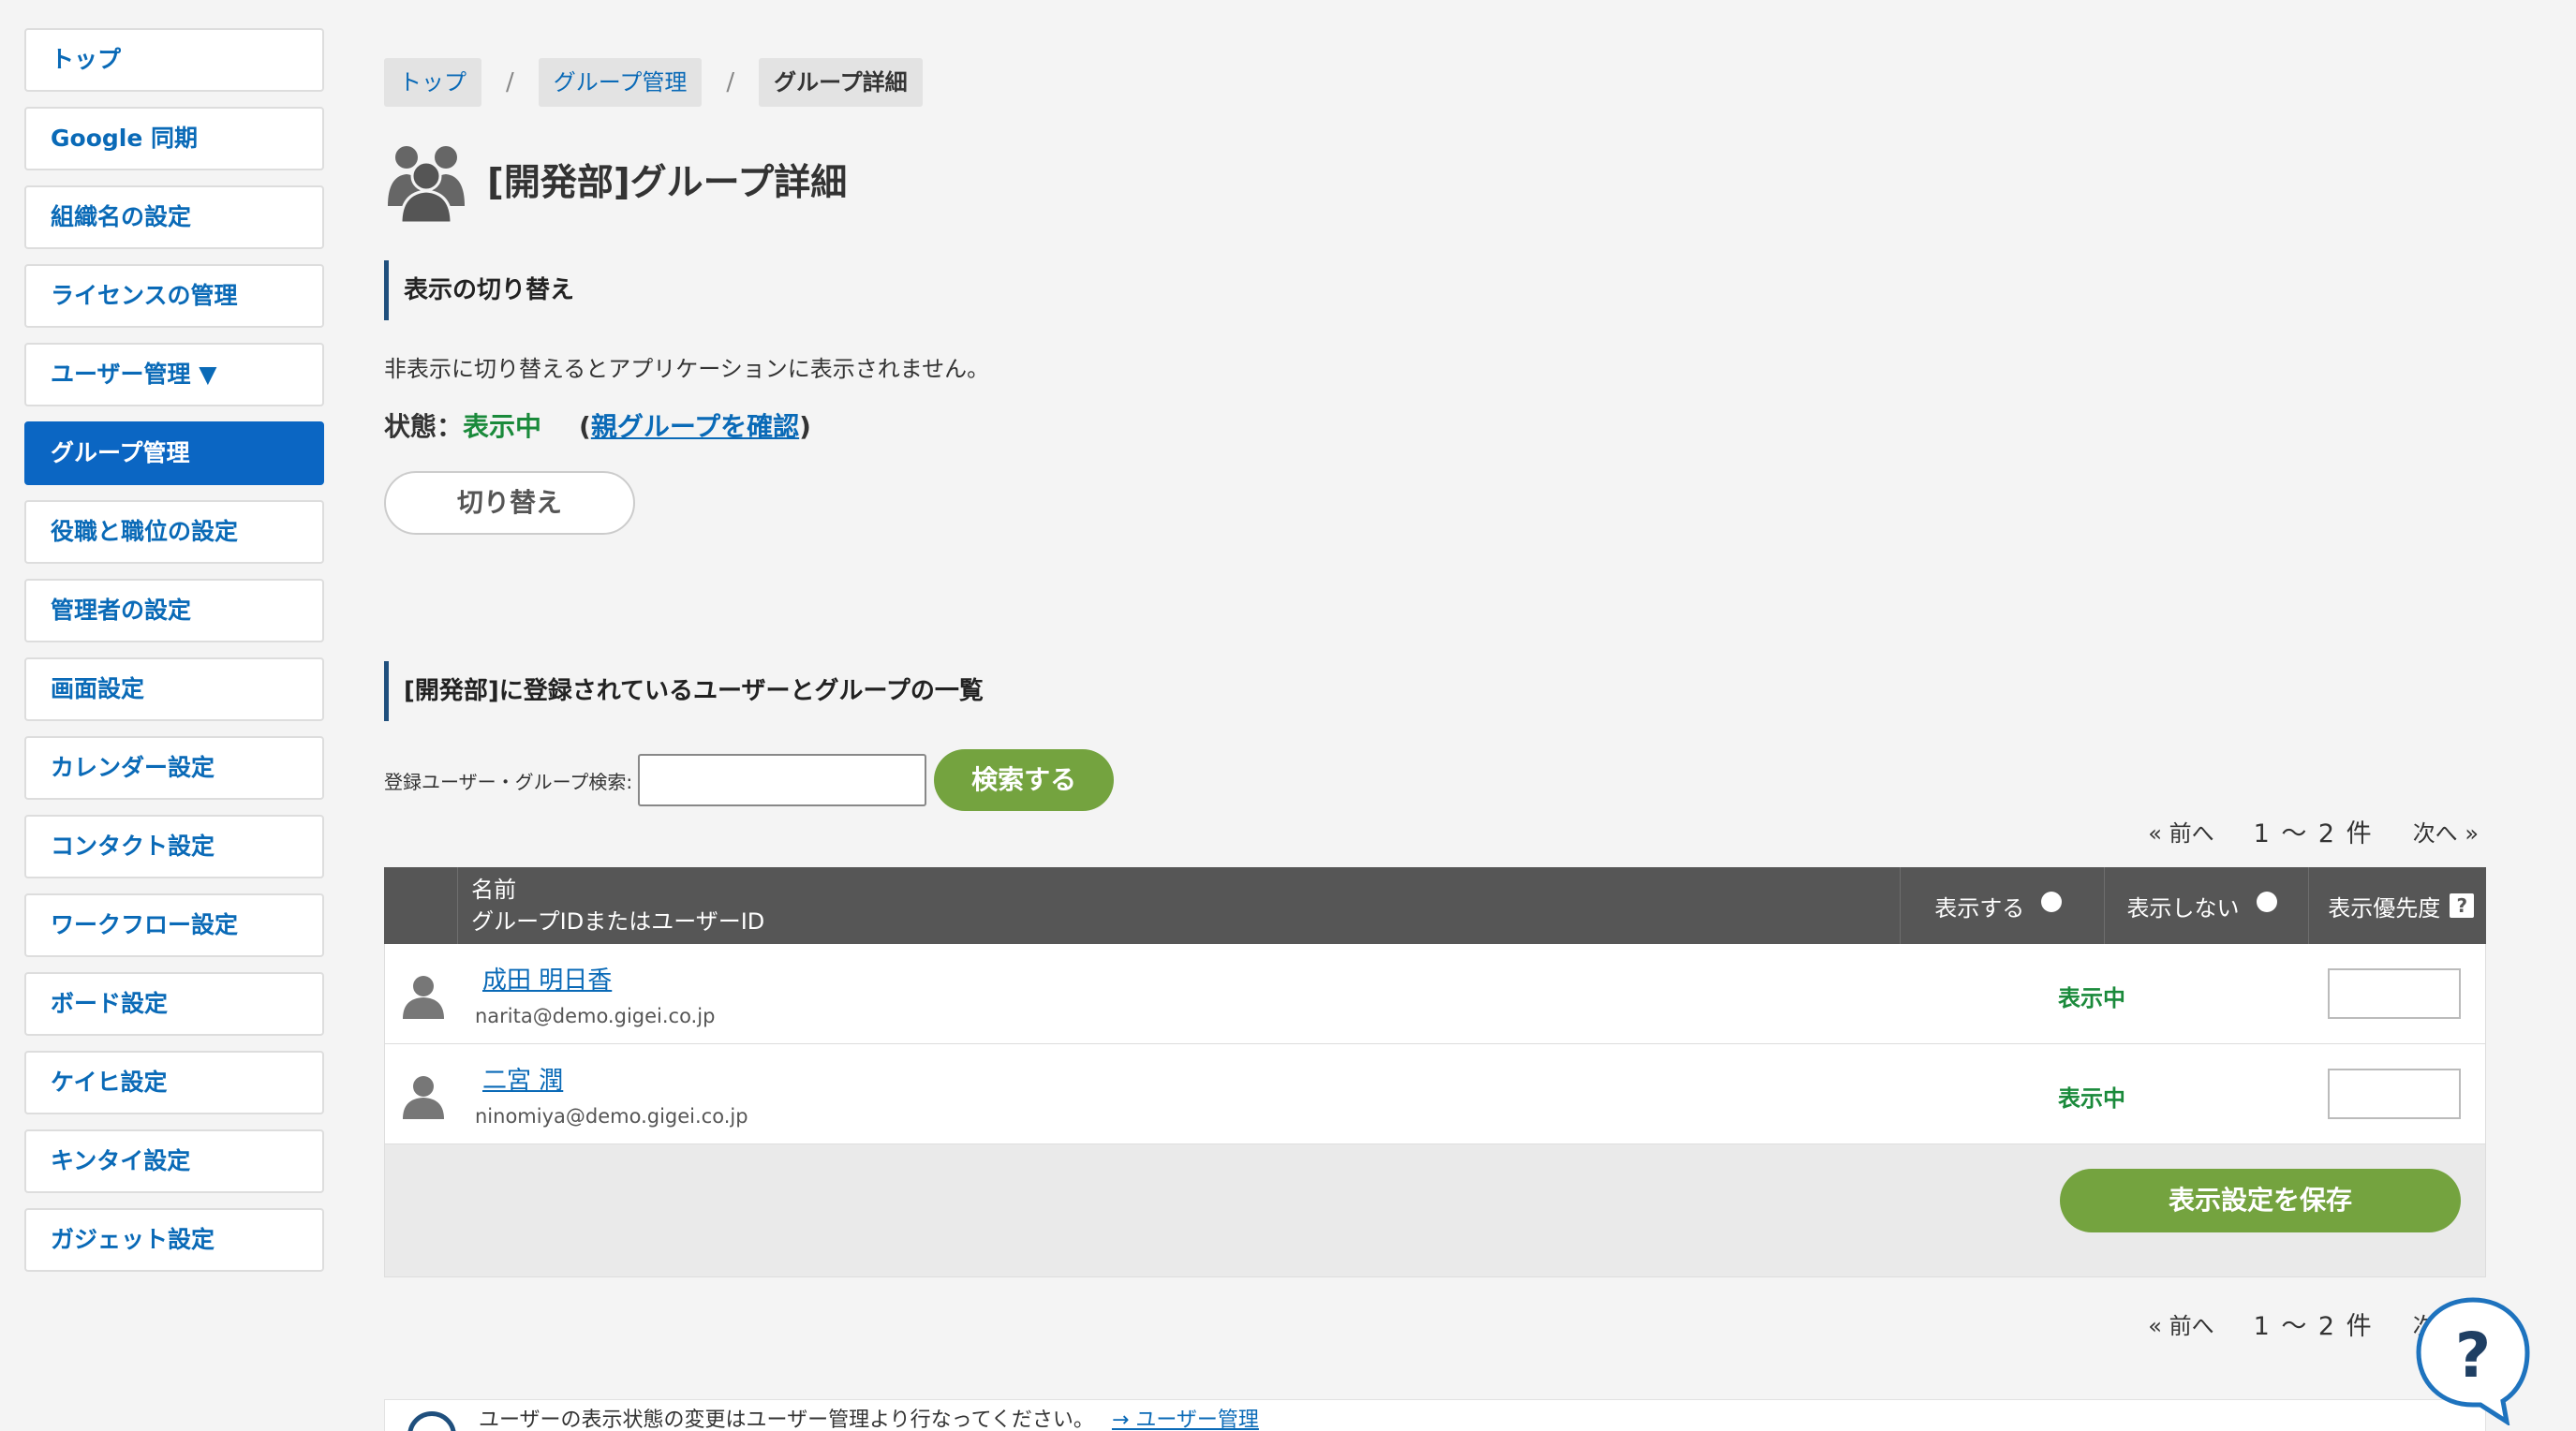  Describe the element at coordinates (424, 427) in the screenshot. I see `status-label: 状態：` at that location.